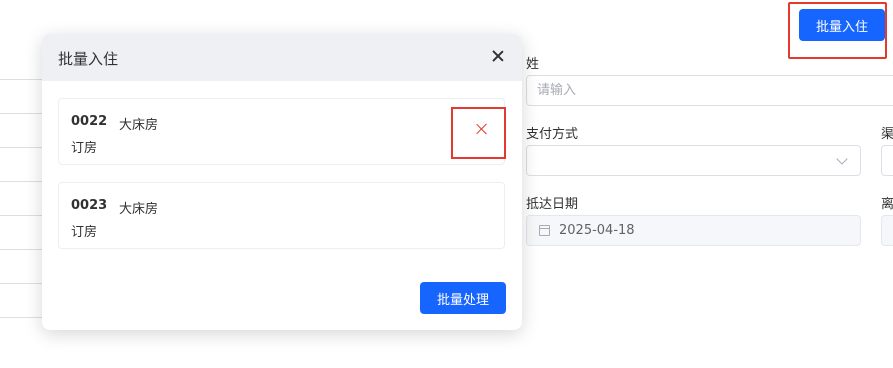  What do you see at coordinates (552, 204) in the screenshot?
I see `arrival-date-label: 抵达日期` at bounding box center [552, 204].